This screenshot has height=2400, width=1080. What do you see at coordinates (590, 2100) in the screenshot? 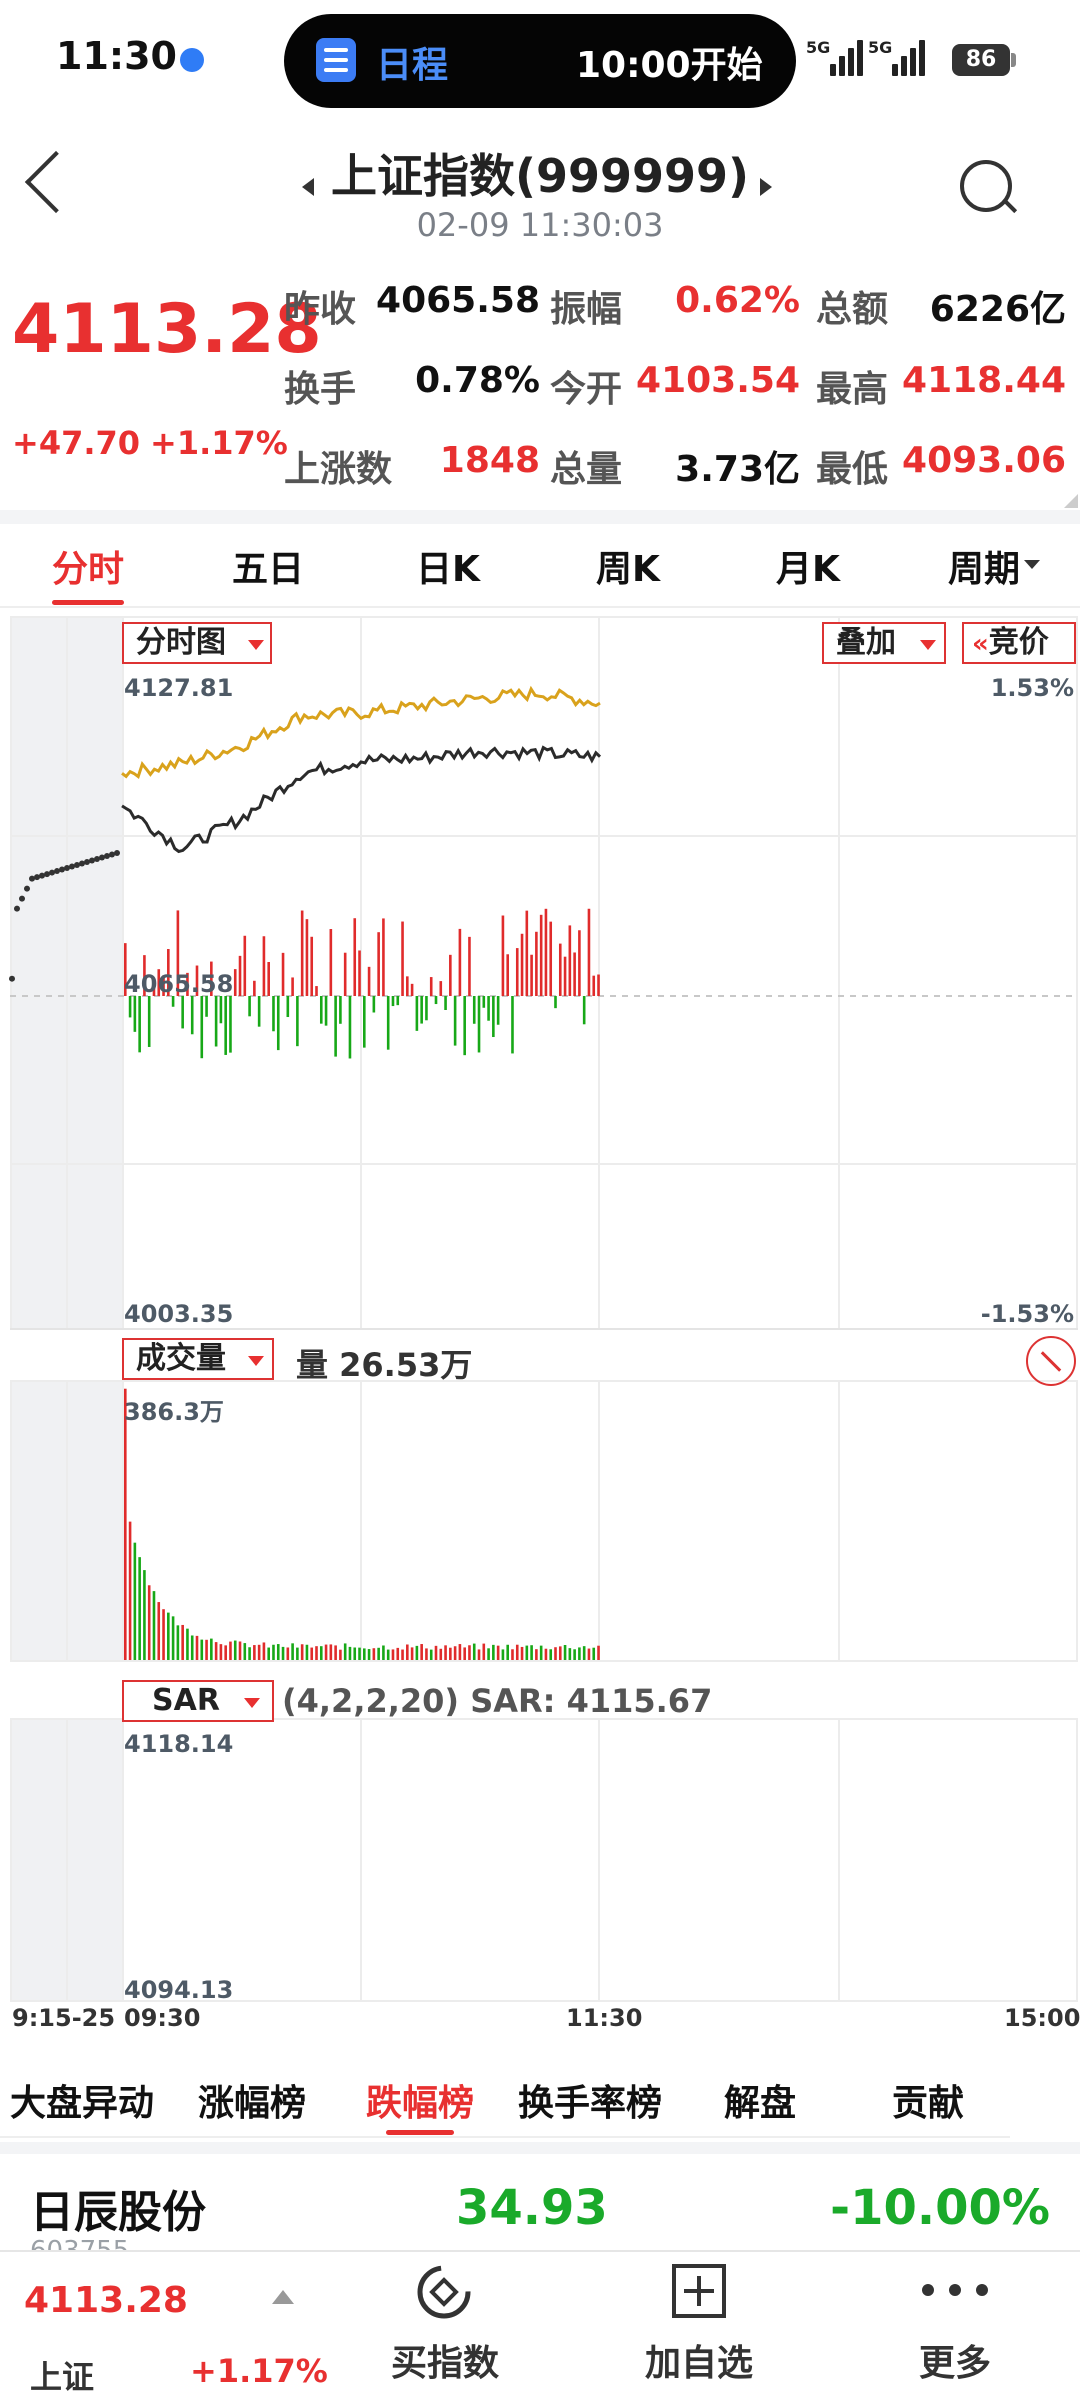
I see `ranking-tab-3: 换手率榜` at bounding box center [590, 2100].